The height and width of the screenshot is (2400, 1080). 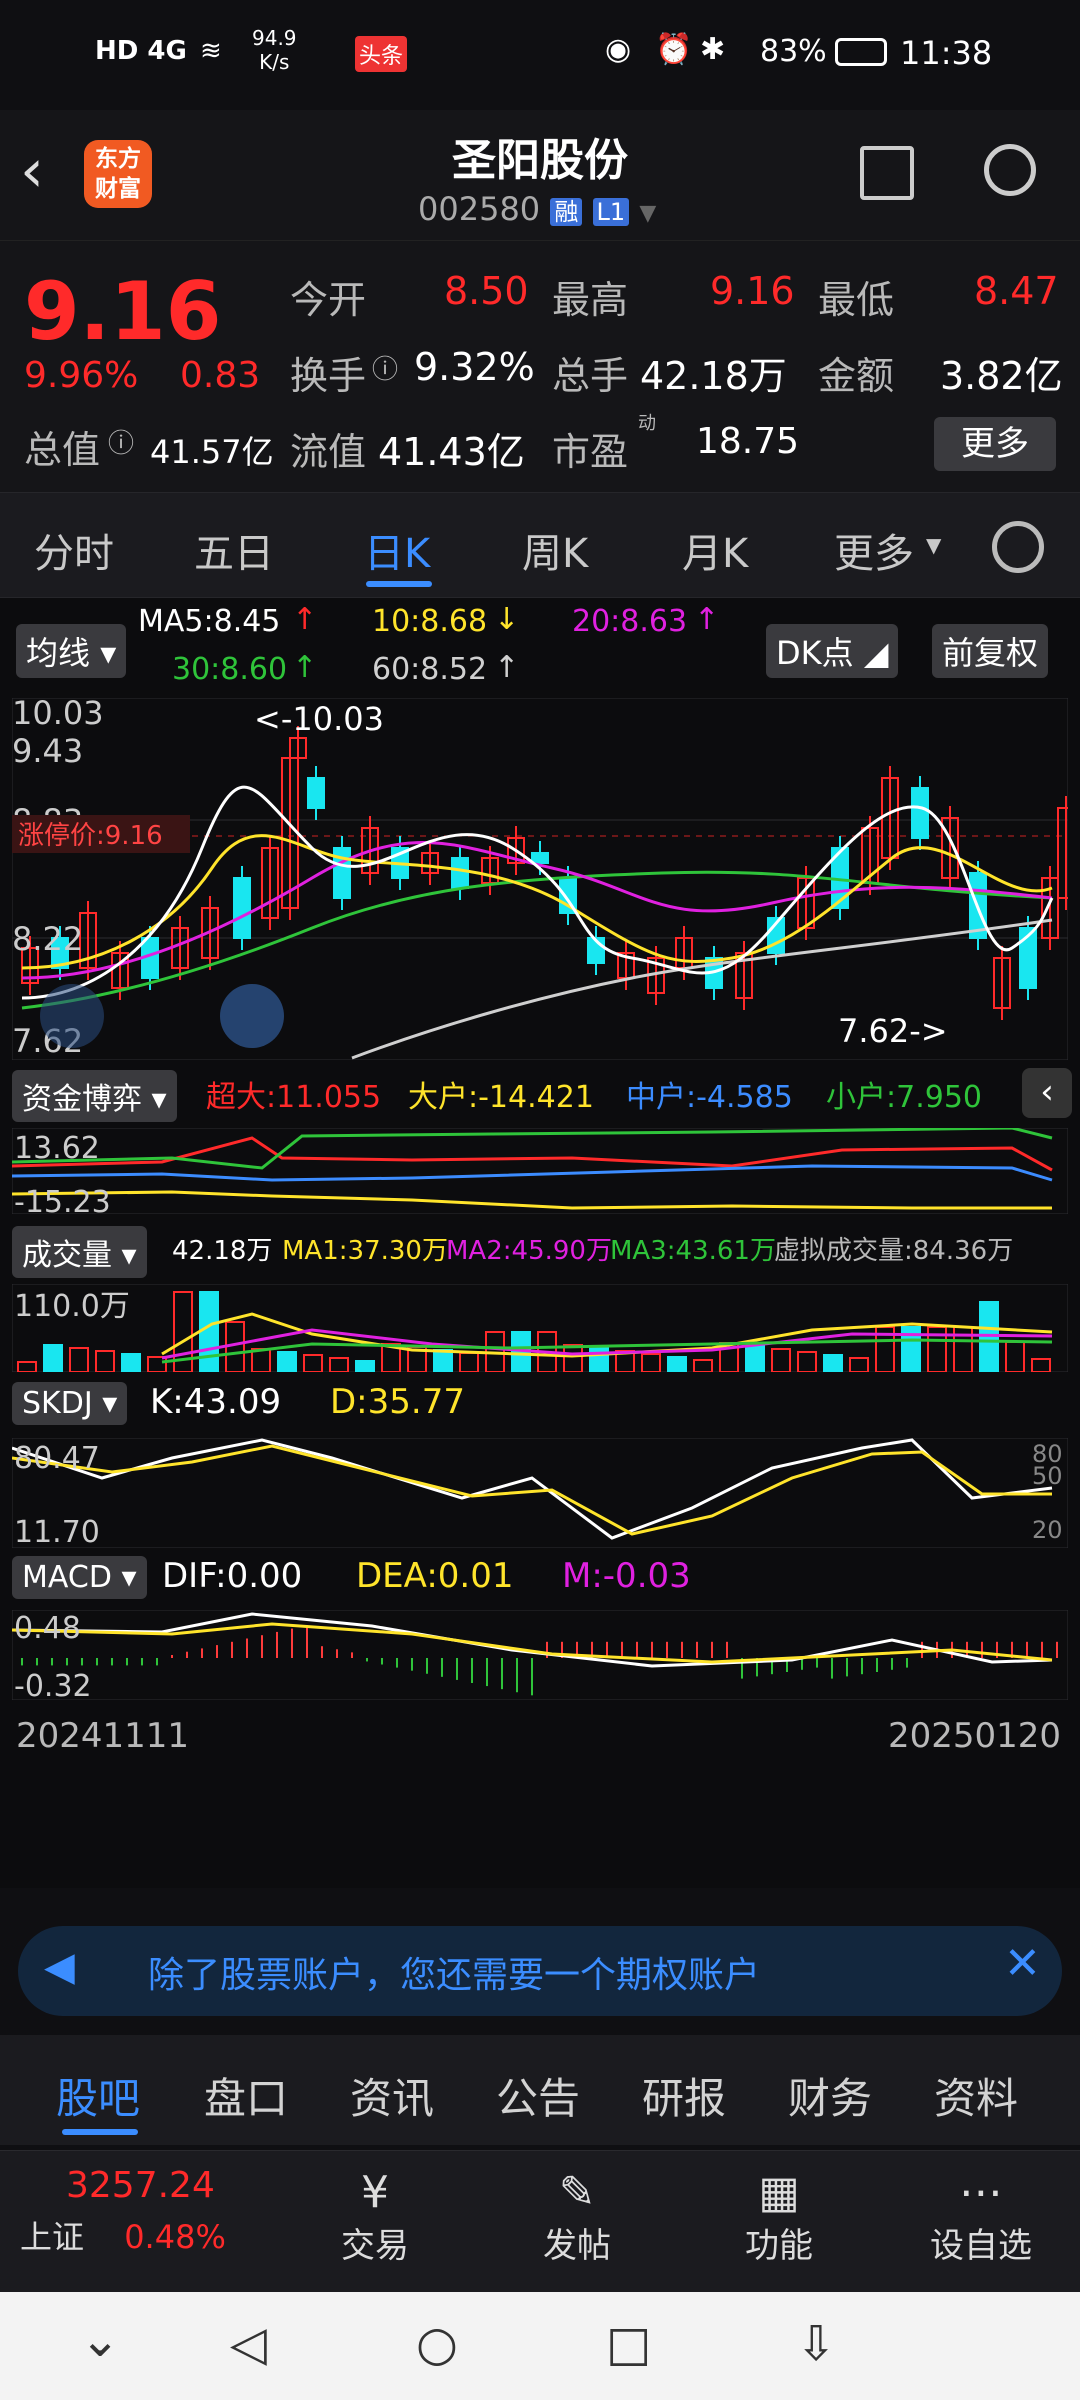 What do you see at coordinates (141, 51) in the screenshot?
I see `network-indicator: HD 4G` at bounding box center [141, 51].